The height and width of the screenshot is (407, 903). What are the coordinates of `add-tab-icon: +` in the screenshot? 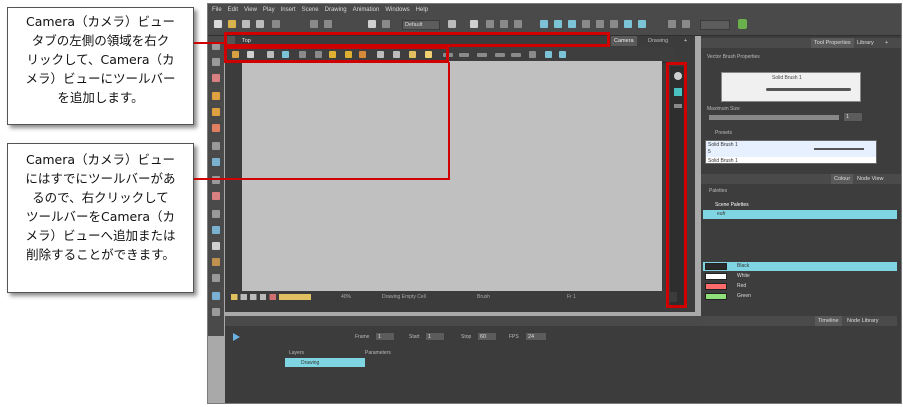 It's located at (685, 41).